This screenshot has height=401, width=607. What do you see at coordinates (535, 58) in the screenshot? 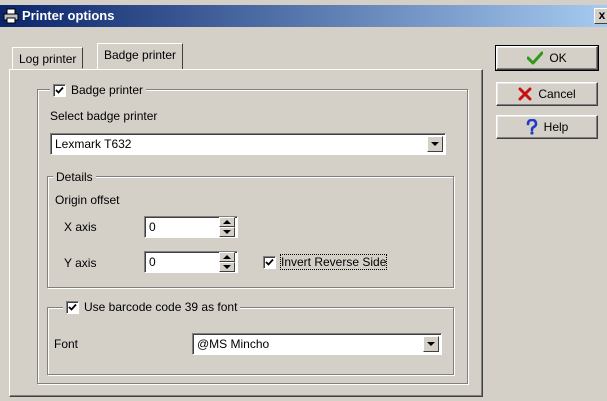
I see `checkmark-icon` at bounding box center [535, 58].